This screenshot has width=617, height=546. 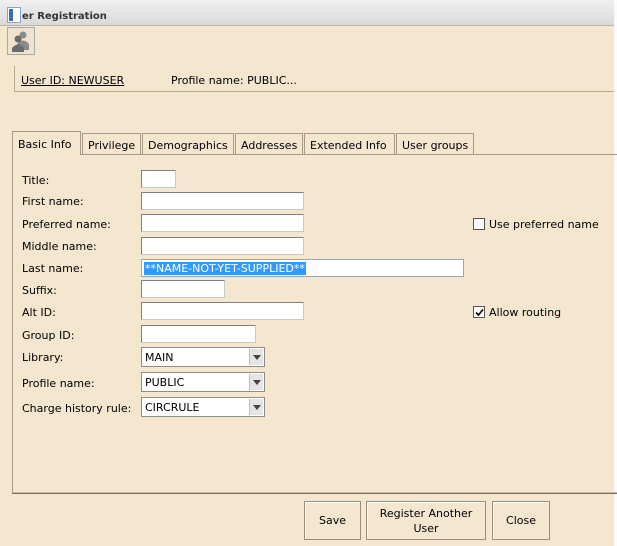 I want to click on panel-divider, so click(x=314, y=493).